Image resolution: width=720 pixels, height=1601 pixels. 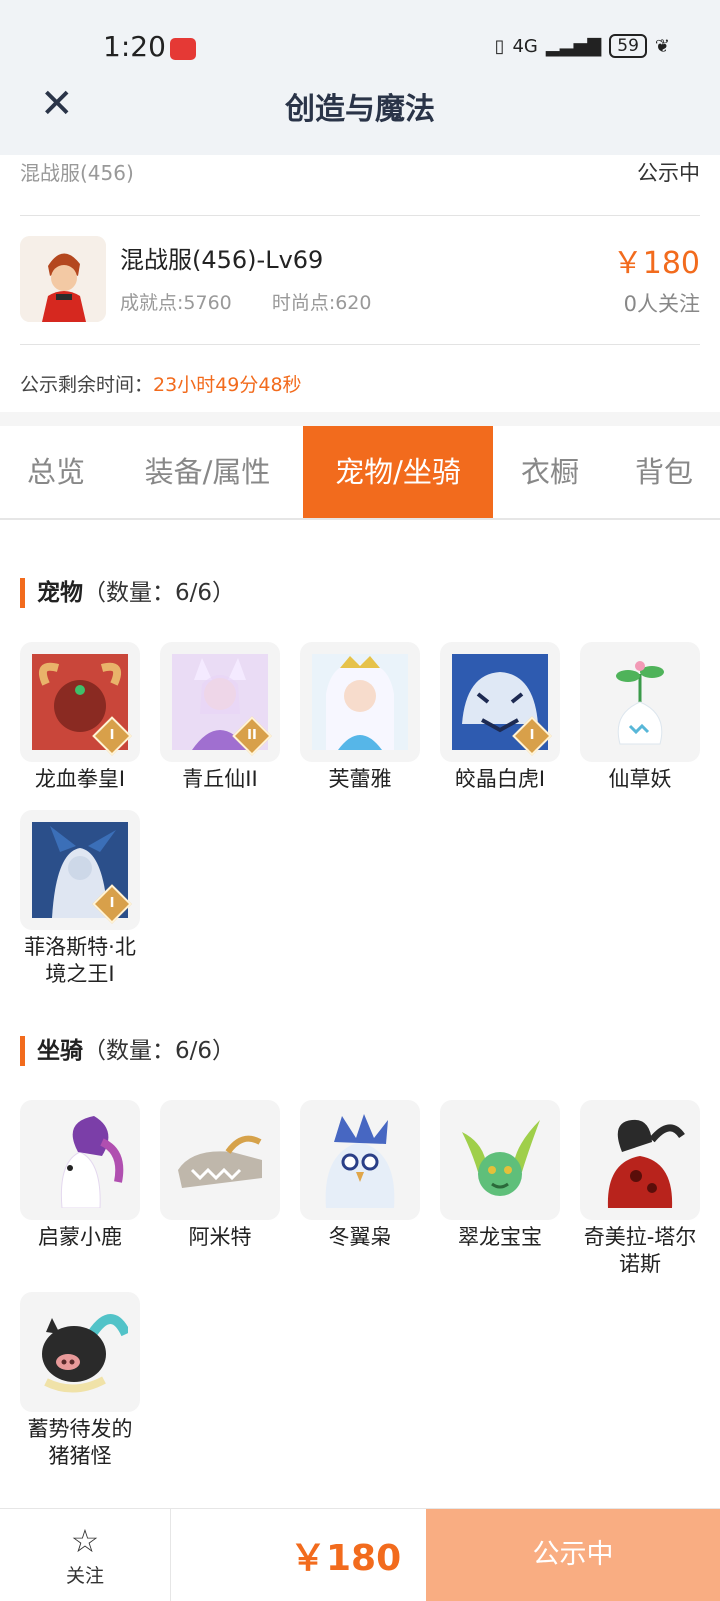 I want to click on mount-name: 奇美拉-塔尔诺斯, so click(x=640, y=1250).